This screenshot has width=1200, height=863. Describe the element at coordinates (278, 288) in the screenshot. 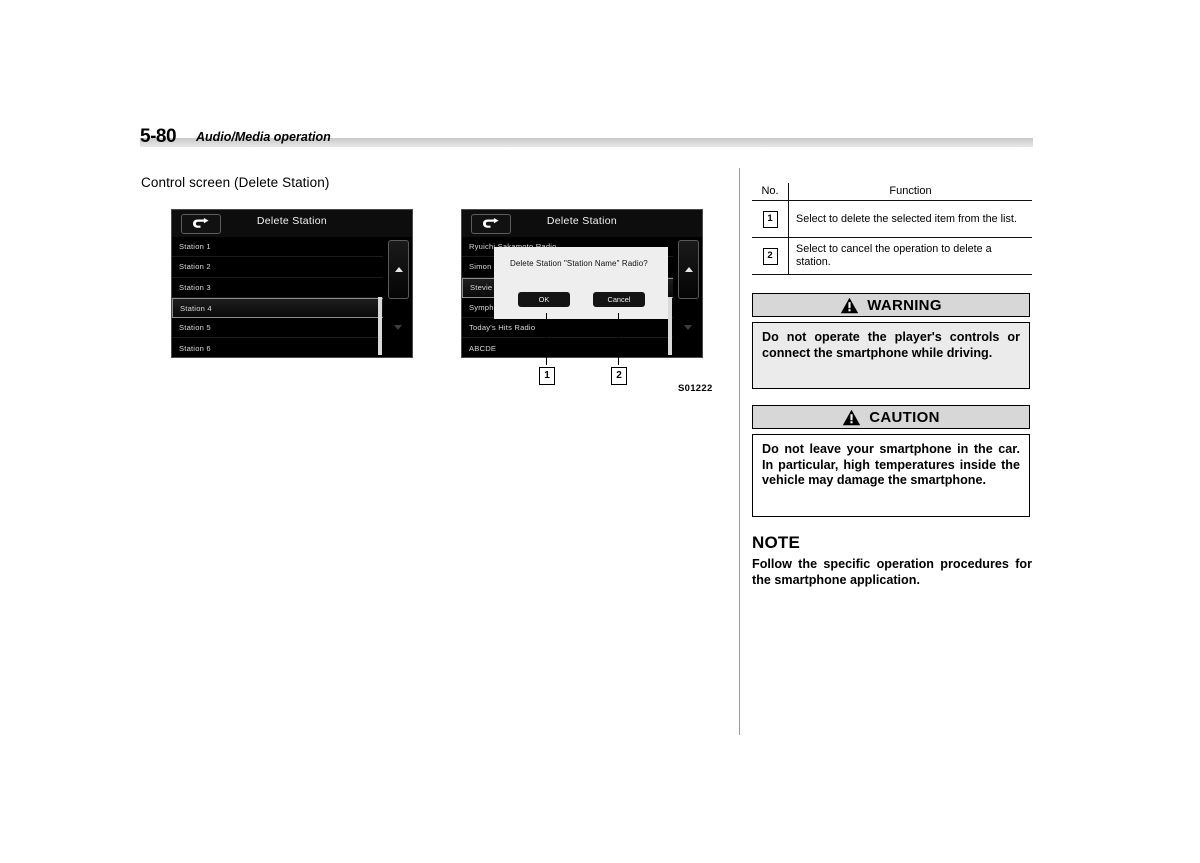

I see `list-item: Station 3` at that location.